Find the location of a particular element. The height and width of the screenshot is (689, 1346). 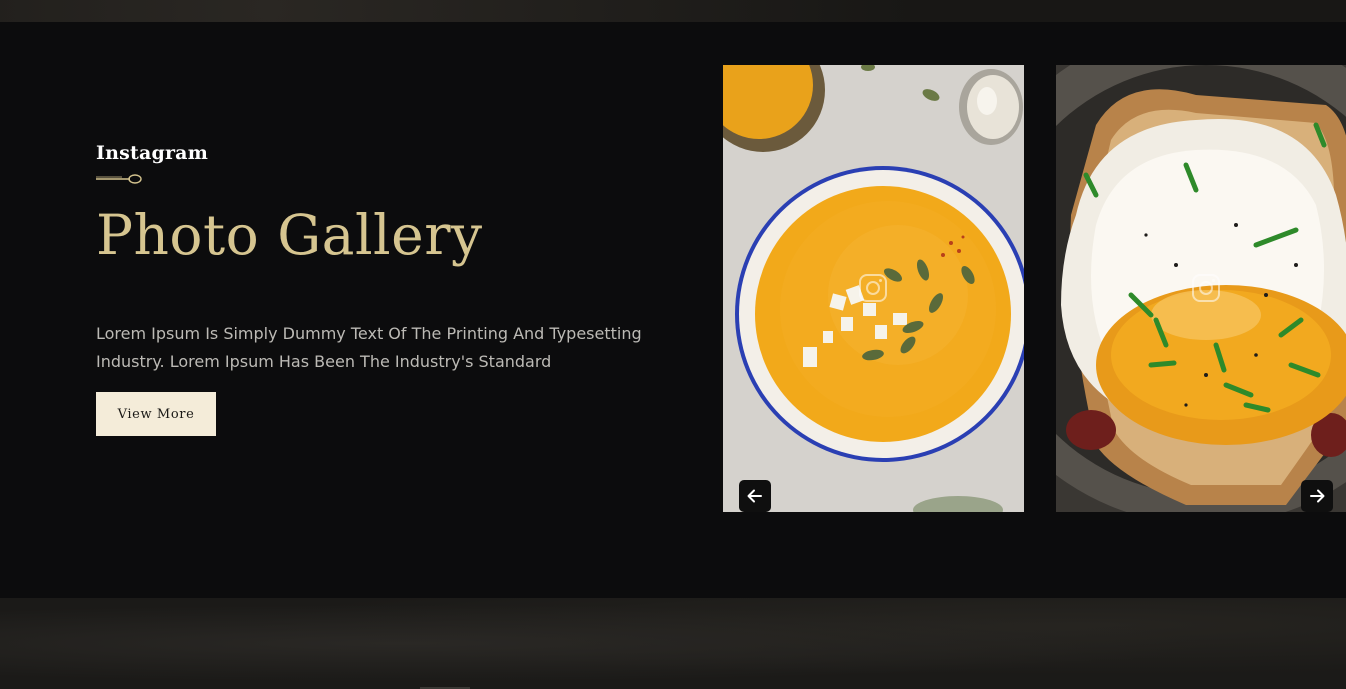

arrow-left-icon is located at coordinates (754, 496).